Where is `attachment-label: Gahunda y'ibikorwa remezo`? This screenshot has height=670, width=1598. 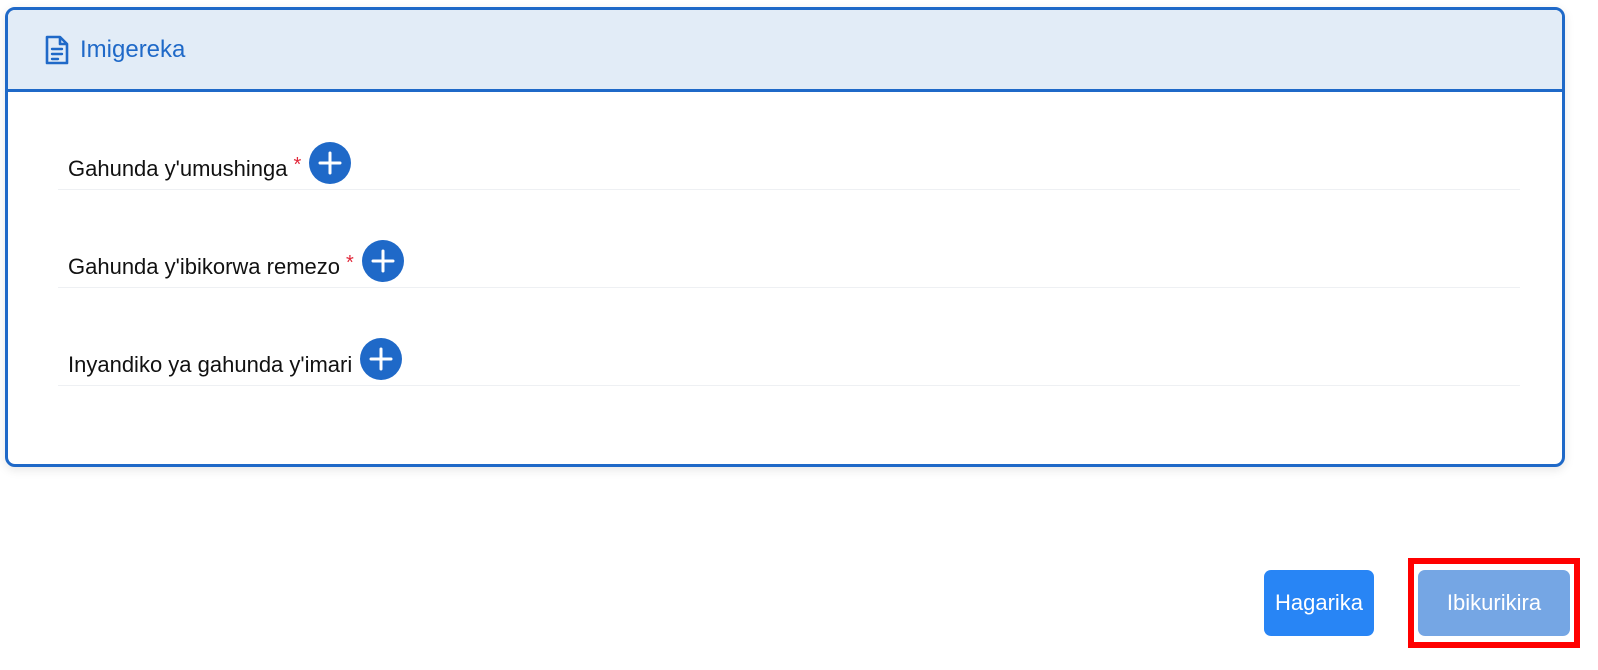 attachment-label: Gahunda y'ibikorwa remezo is located at coordinates (204, 266).